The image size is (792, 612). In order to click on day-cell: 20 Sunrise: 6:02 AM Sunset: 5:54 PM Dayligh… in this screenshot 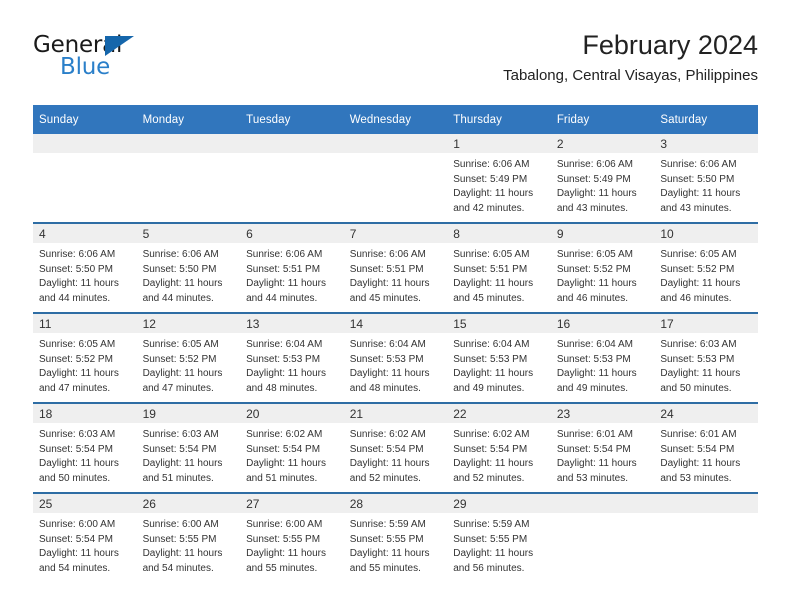, I will do `click(292, 448)`.